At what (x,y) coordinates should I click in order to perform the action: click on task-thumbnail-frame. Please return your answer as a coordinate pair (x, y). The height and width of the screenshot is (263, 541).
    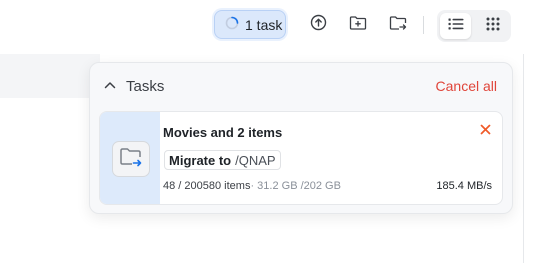
    Looking at the image, I should click on (131, 159).